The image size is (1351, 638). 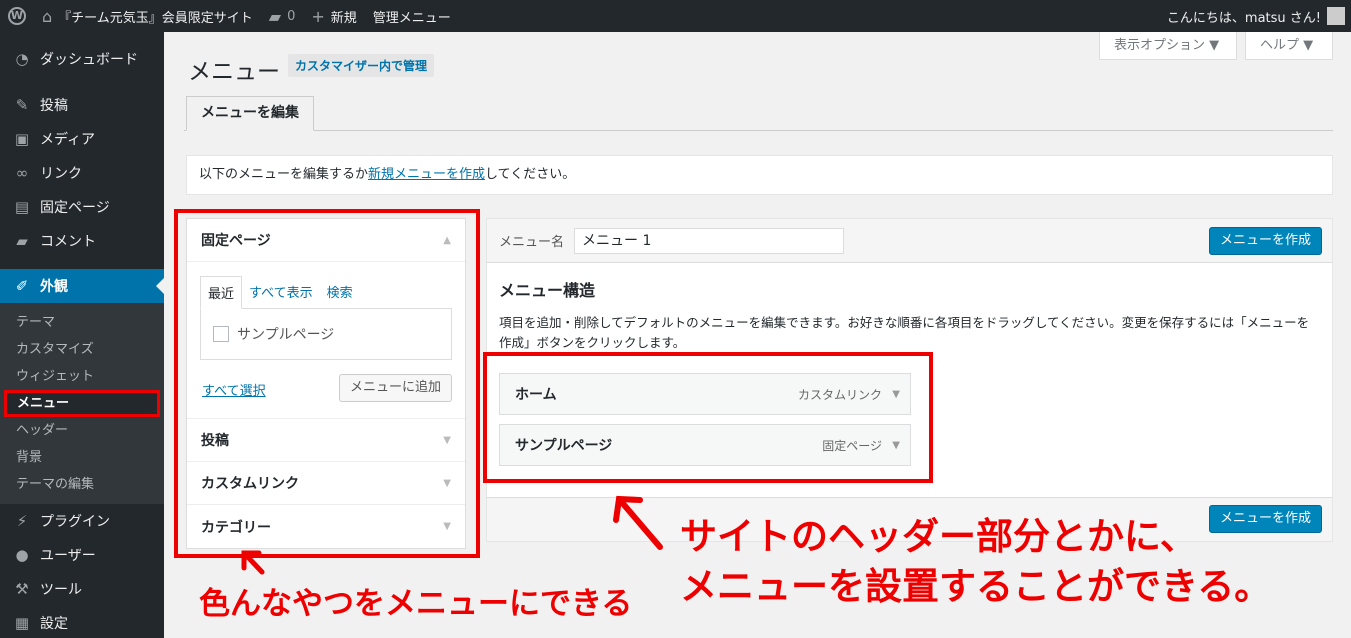 I want to click on pages-tabs: 最近 すべて表示 検索, so click(x=326, y=292).